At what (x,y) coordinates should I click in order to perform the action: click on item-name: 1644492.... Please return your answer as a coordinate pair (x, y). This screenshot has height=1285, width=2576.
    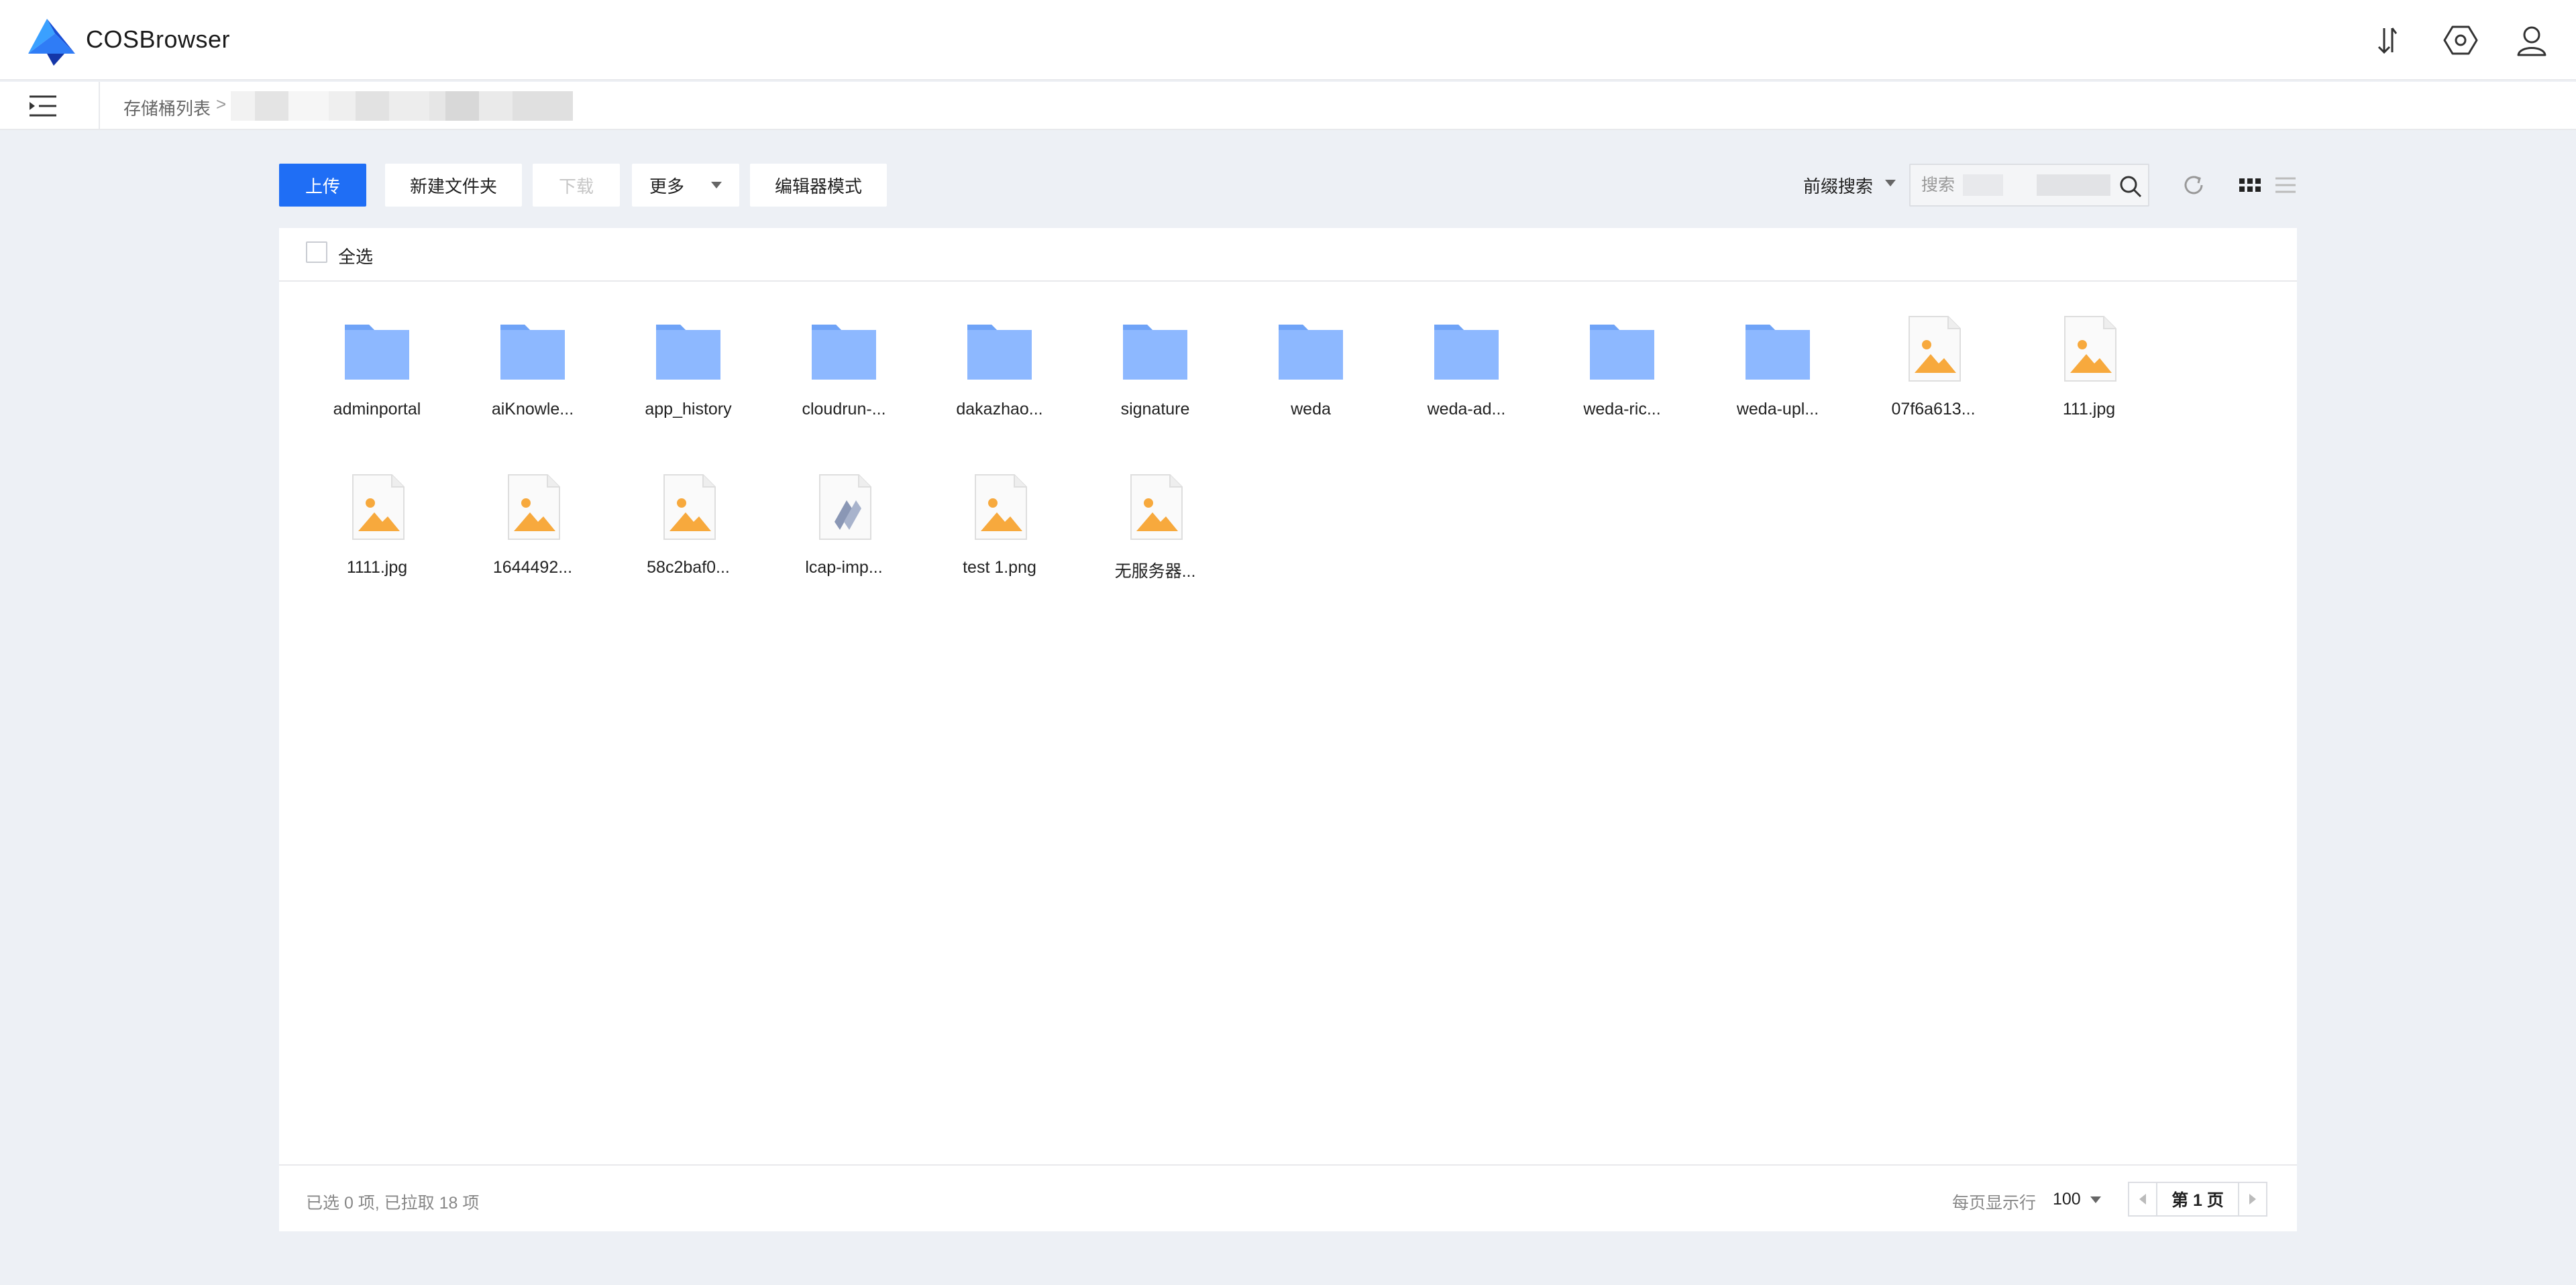
    Looking at the image, I should click on (532, 567).